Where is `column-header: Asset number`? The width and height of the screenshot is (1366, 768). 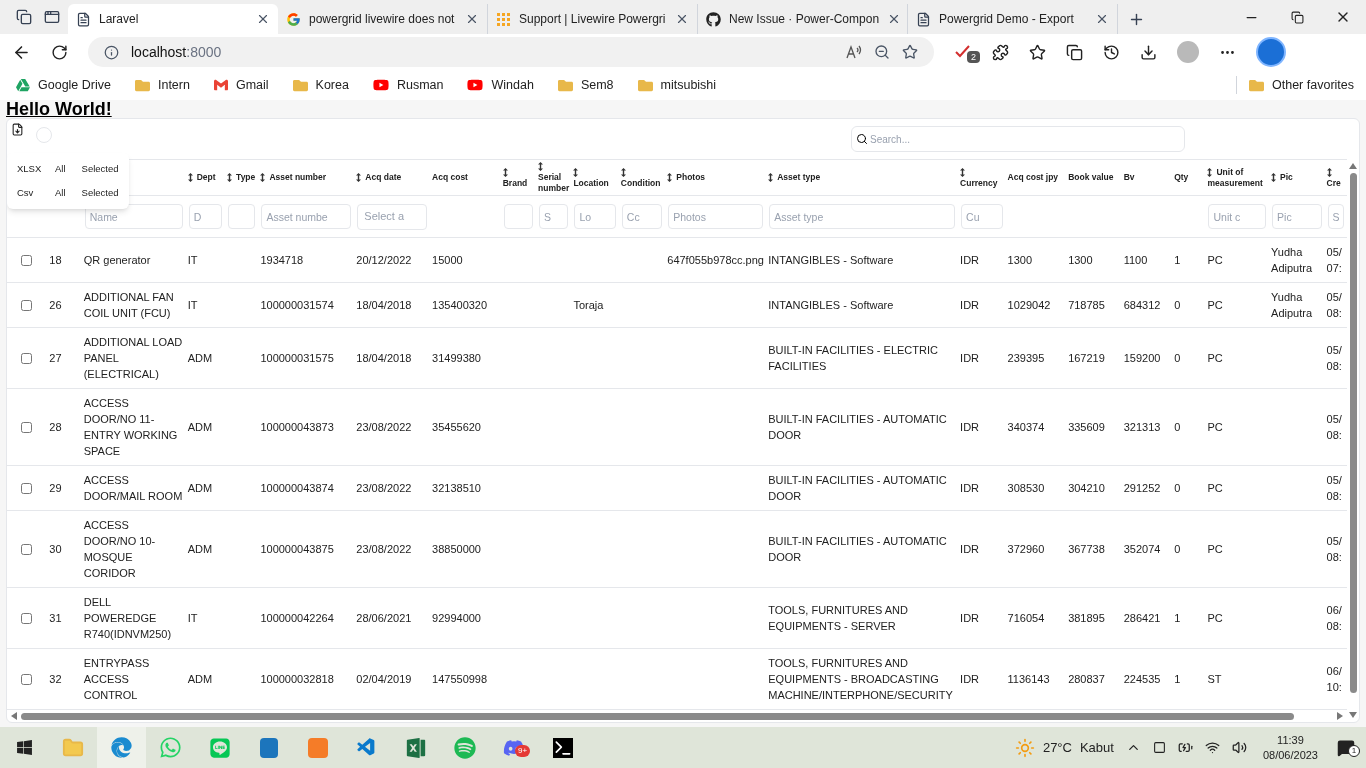
column-header: Asset number is located at coordinates (293, 177).